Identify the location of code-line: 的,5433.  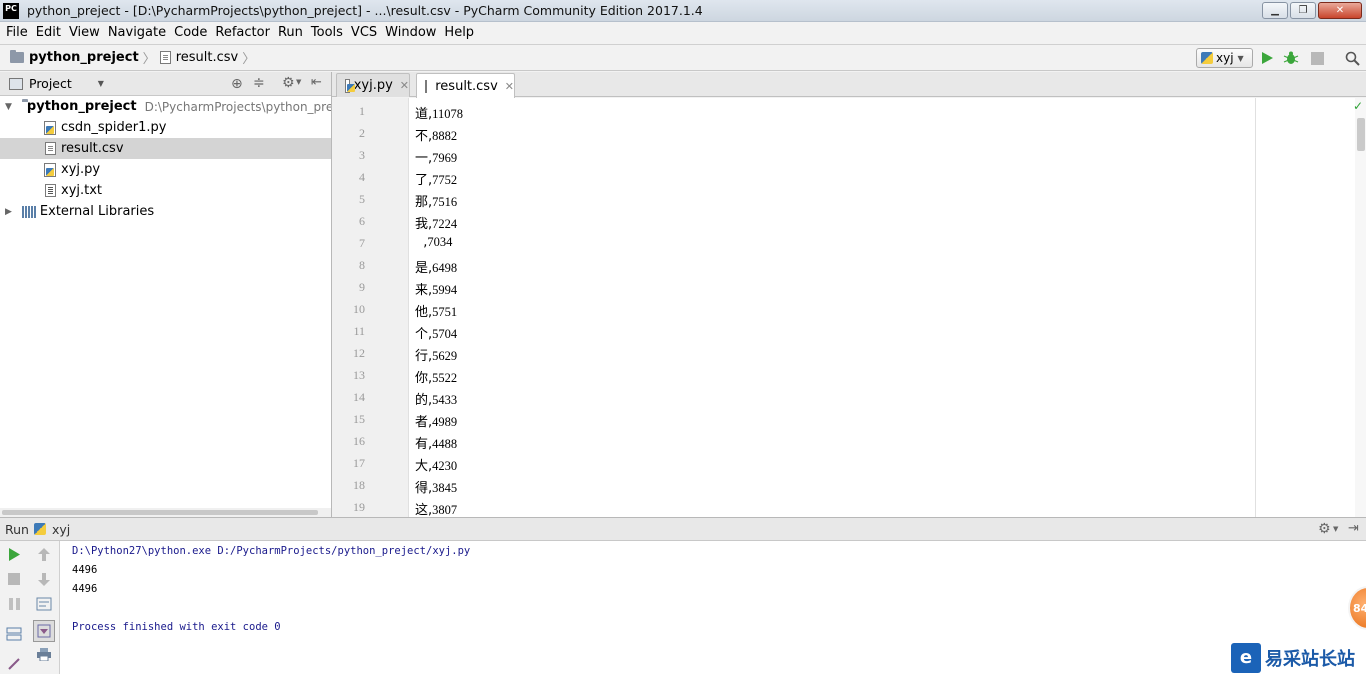
(436, 398).